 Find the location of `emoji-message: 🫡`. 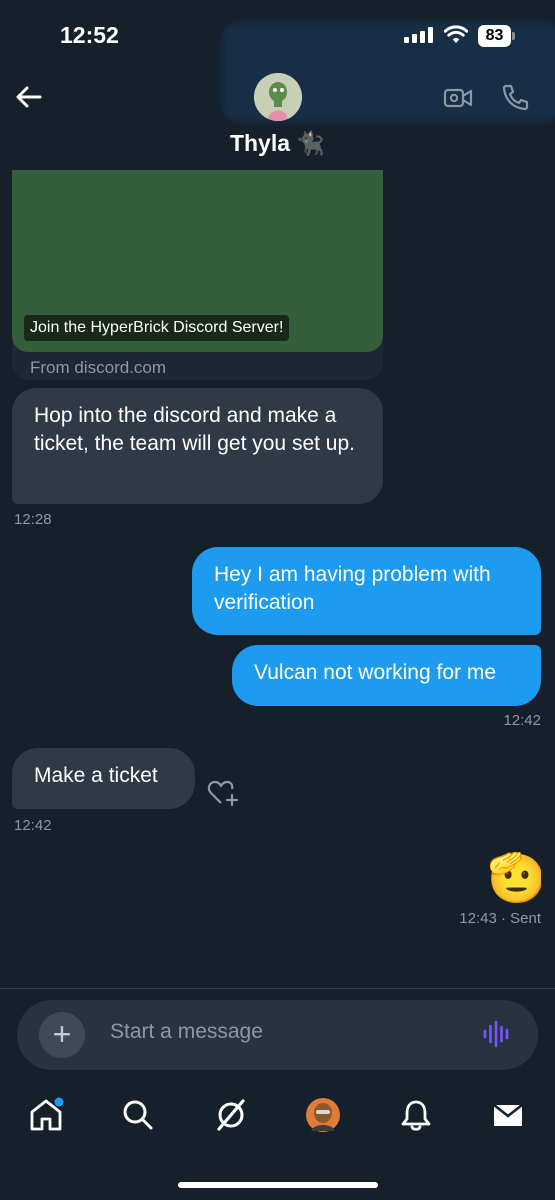

emoji-message: 🫡 is located at coordinates (514, 879).